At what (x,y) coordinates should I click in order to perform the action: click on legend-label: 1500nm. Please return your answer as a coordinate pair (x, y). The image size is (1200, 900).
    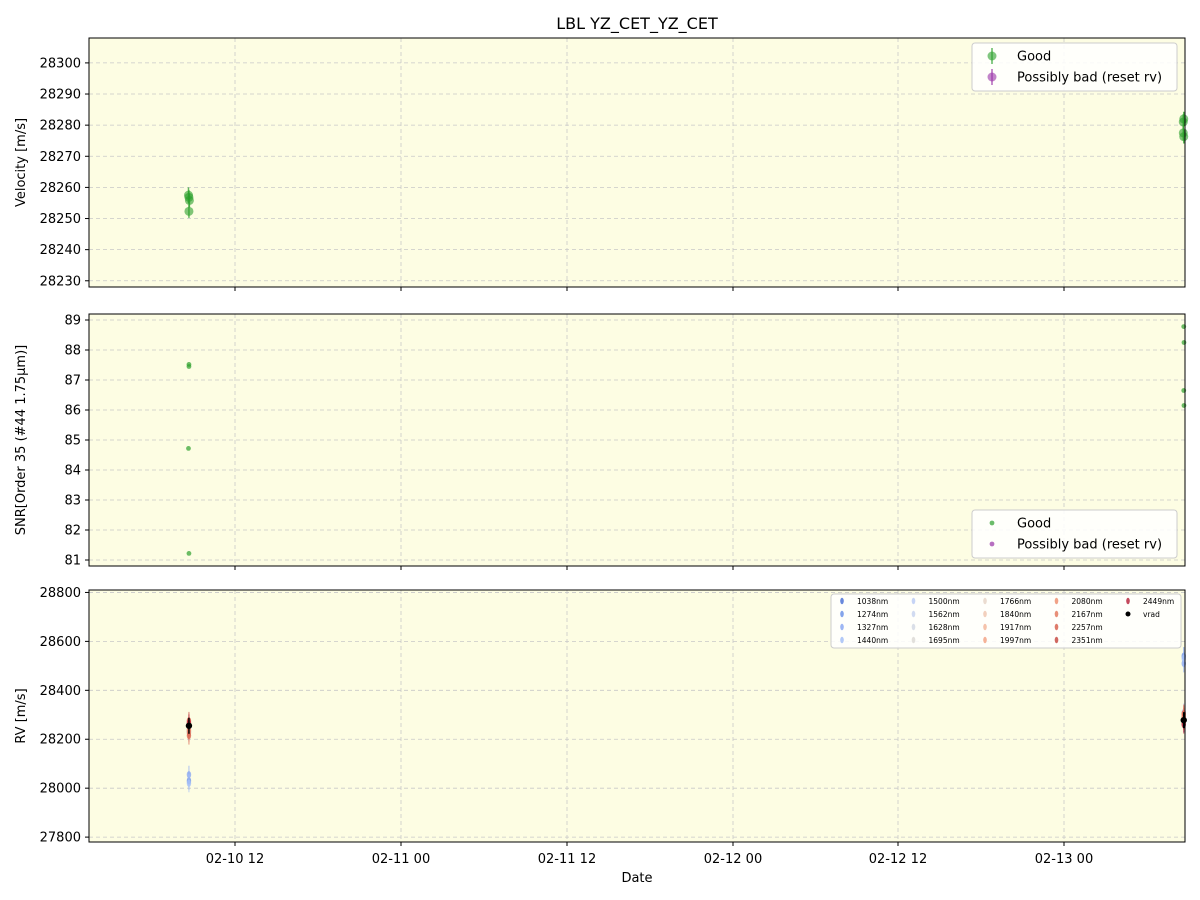
    Looking at the image, I should click on (944, 601).